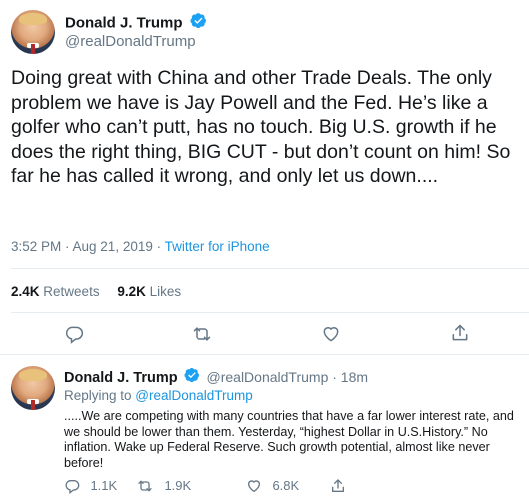 The width and height of the screenshot is (529, 504). What do you see at coordinates (100, 395) in the screenshot?
I see `replying-prefix: Replying to` at bounding box center [100, 395].